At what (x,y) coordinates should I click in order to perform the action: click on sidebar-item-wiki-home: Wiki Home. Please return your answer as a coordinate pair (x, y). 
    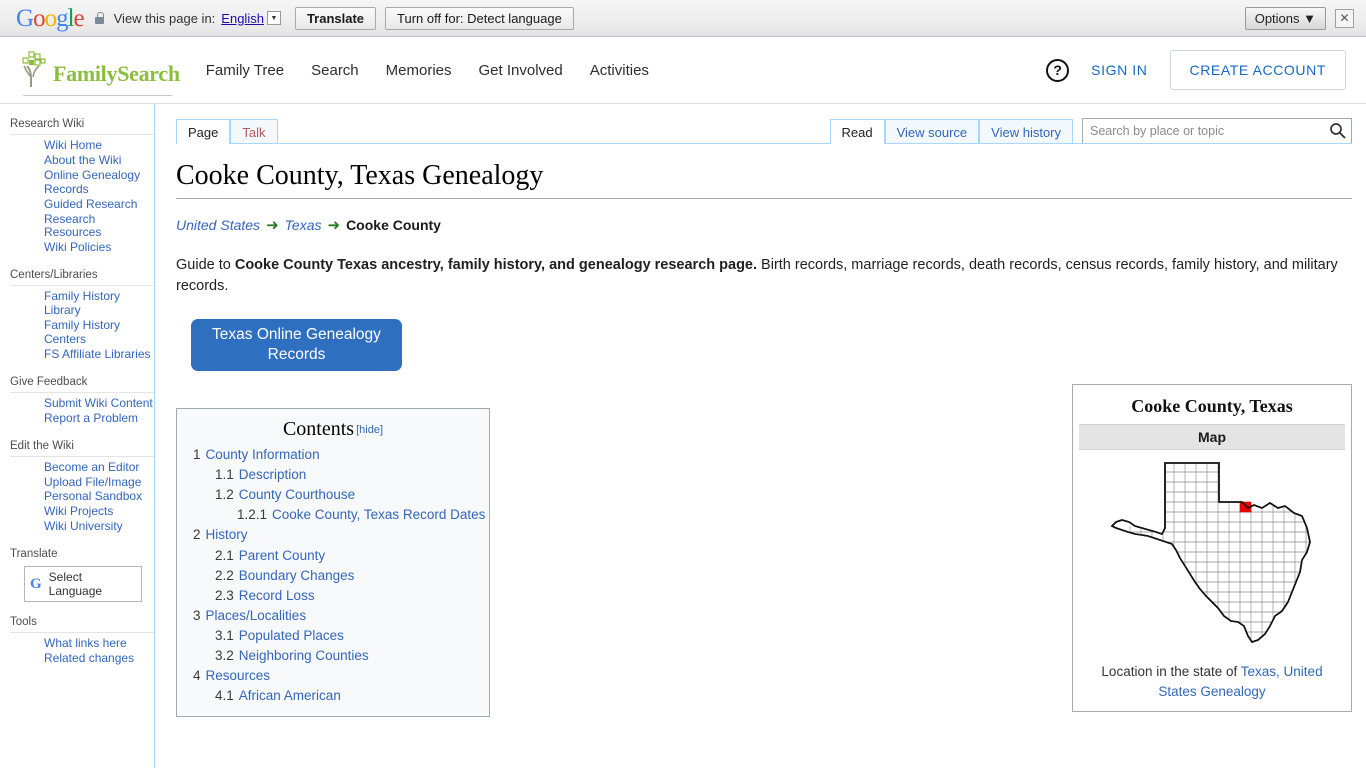
    Looking at the image, I should click on (73, 145).